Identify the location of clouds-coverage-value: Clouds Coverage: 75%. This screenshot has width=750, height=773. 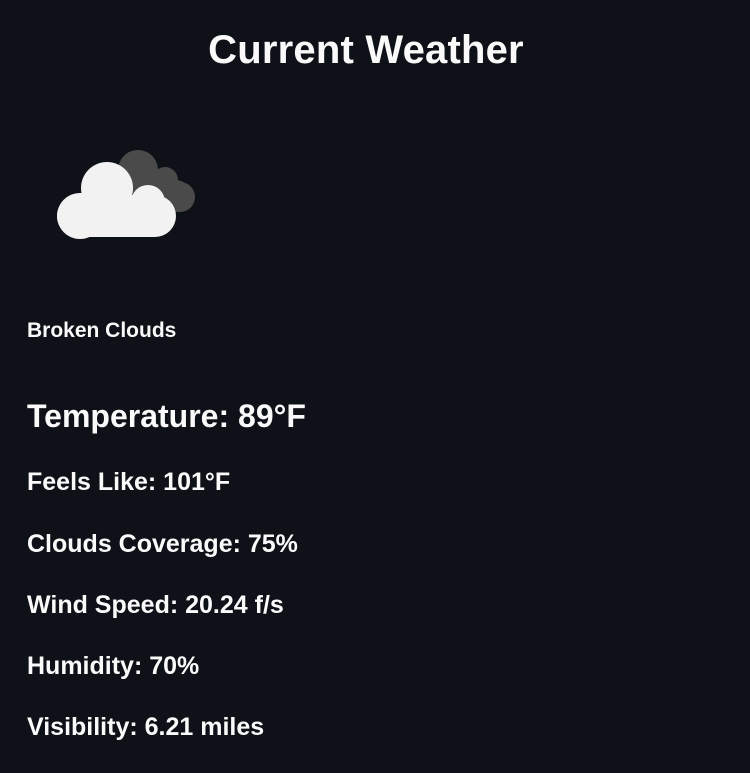
(162, 544).